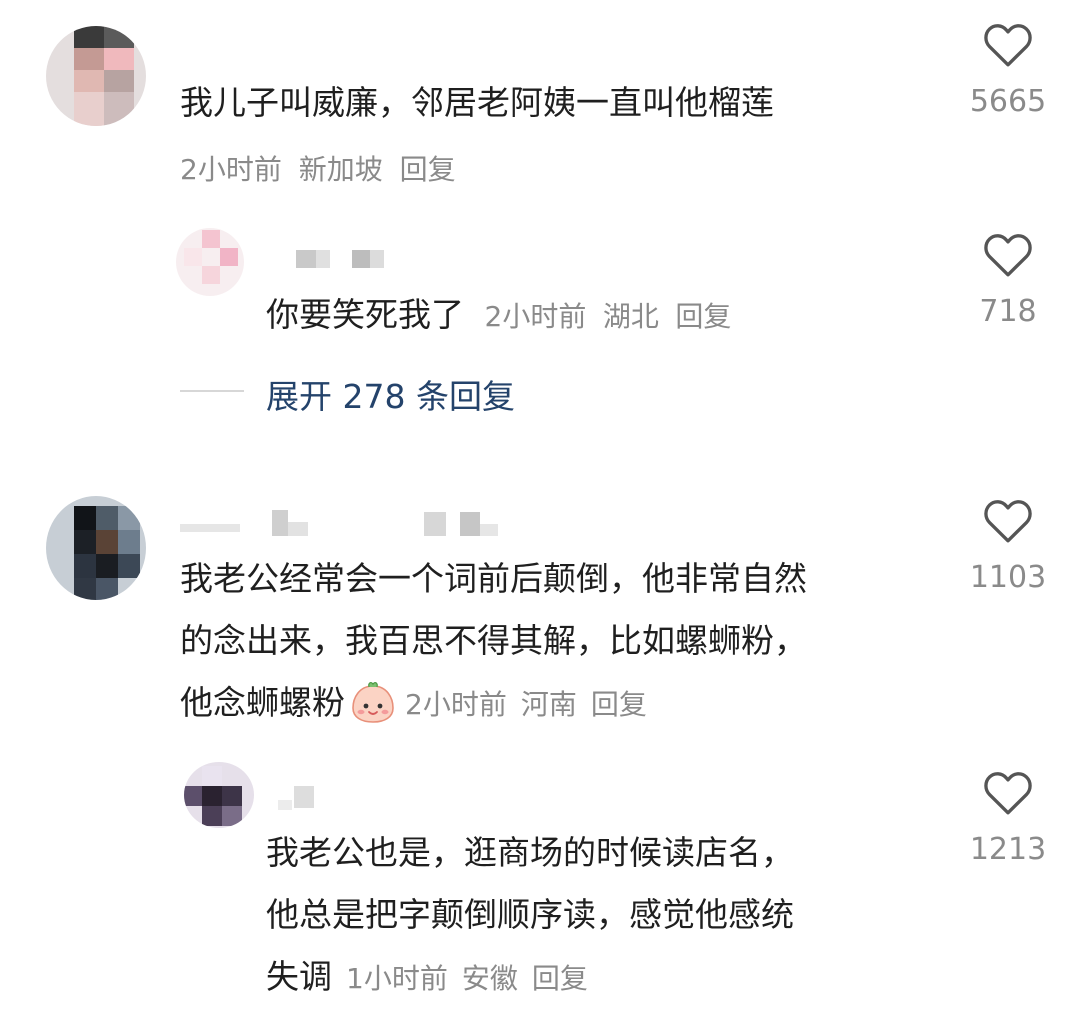  Describe the element at coordinates (1008, 546) in the screenshot. I see `like-button: 1103` at that location.